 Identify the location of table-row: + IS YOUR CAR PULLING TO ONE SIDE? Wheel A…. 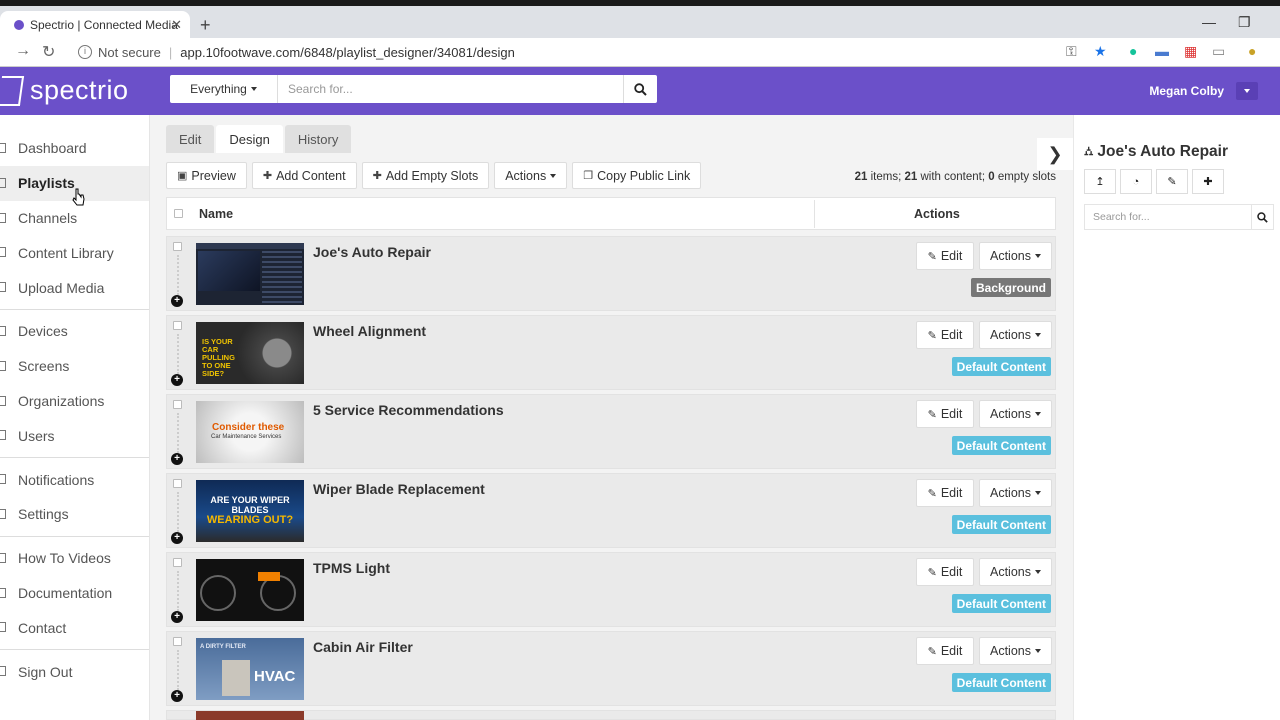
(611, 352).